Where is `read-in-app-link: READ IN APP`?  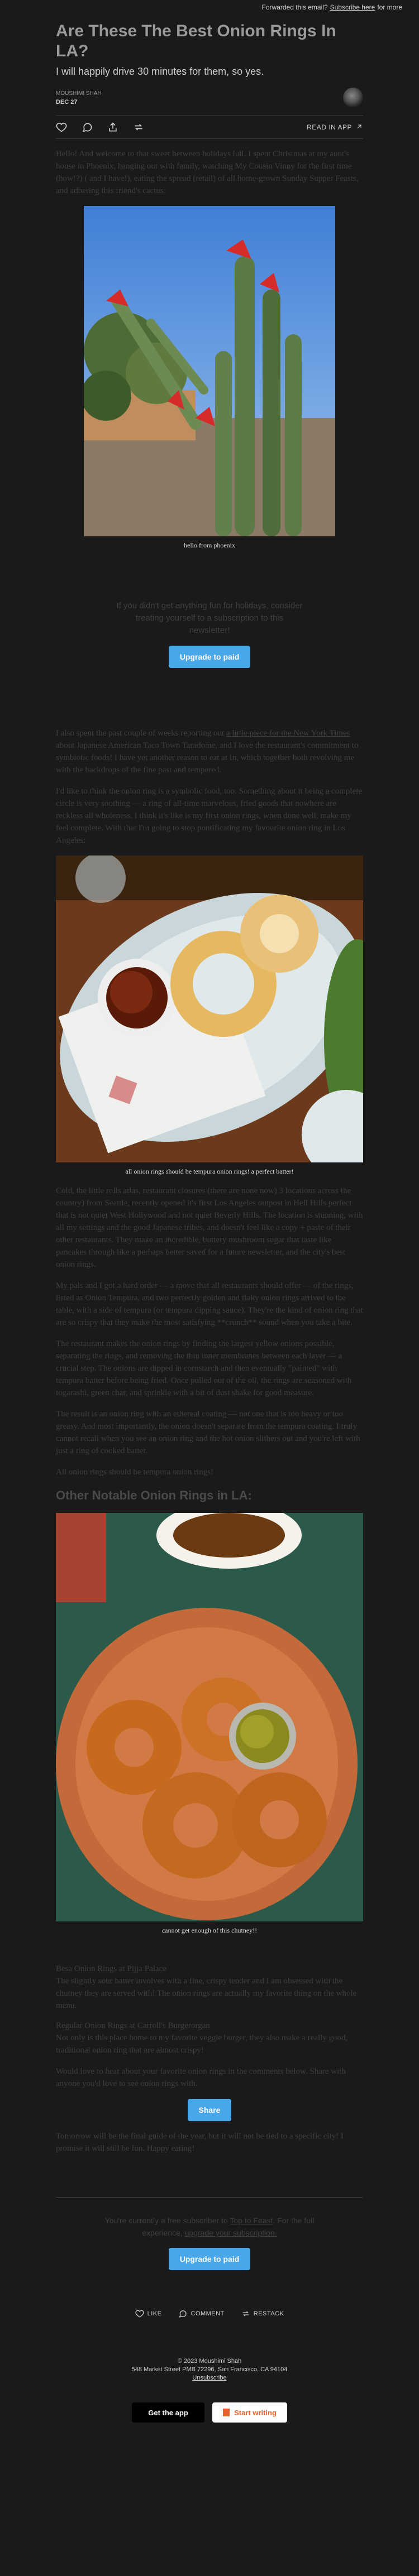
read-in-app-link: READ IN APP is located at coordinates (335, 127).